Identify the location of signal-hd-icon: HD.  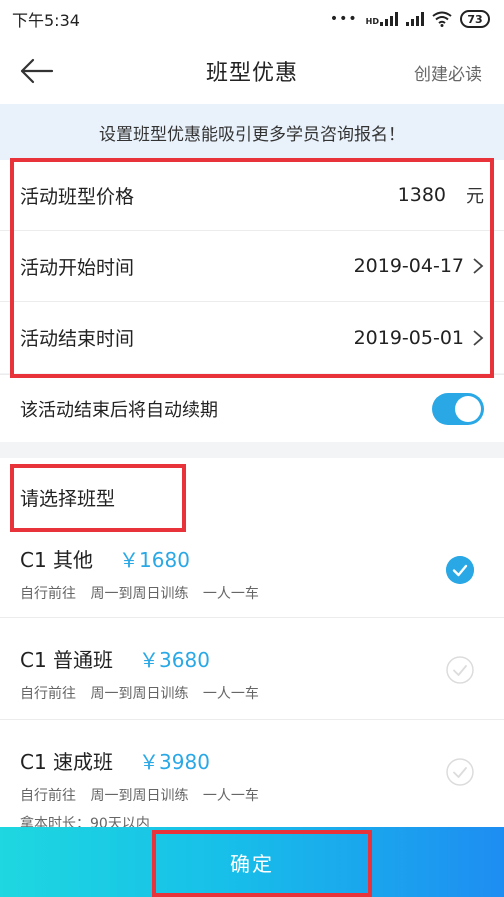
(382, 19).